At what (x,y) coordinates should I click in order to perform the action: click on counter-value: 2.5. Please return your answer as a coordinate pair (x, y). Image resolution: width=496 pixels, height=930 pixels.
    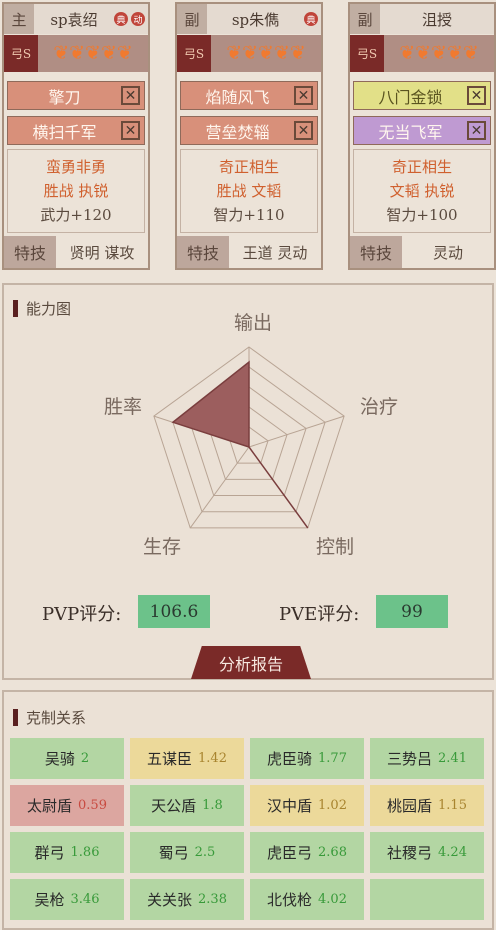
    Looking at the image, I should click on (205, 852).